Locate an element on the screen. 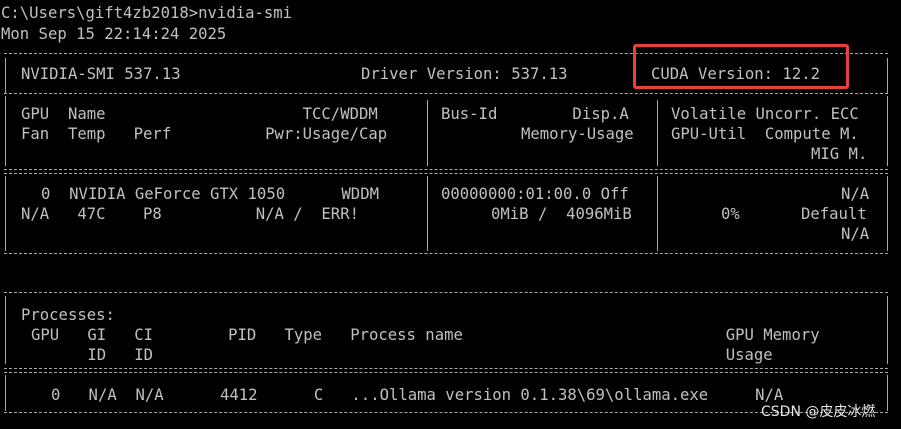  gpu-row-compute-mode: Default is located at coordinates (834, 214).